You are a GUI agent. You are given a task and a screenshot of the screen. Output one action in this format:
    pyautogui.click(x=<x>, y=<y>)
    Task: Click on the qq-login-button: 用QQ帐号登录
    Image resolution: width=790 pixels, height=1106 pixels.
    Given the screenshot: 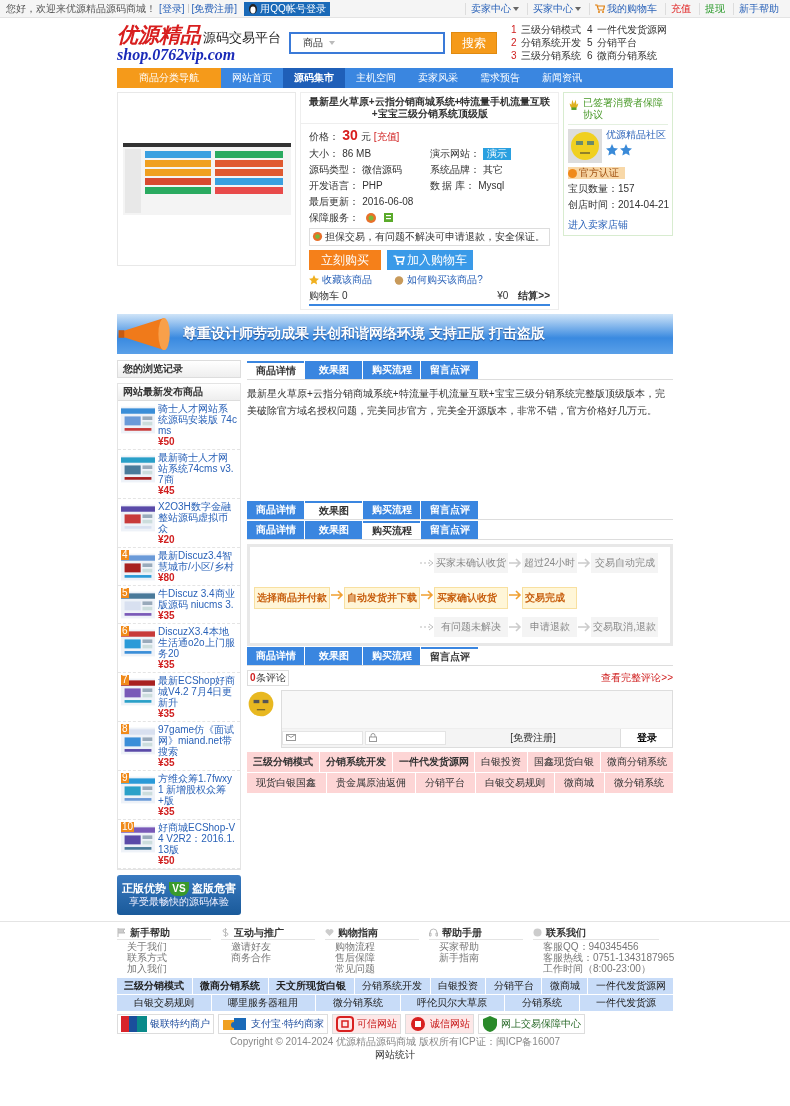 What is the action you would take?
    pyautogui.click(x=287, y=8)
    